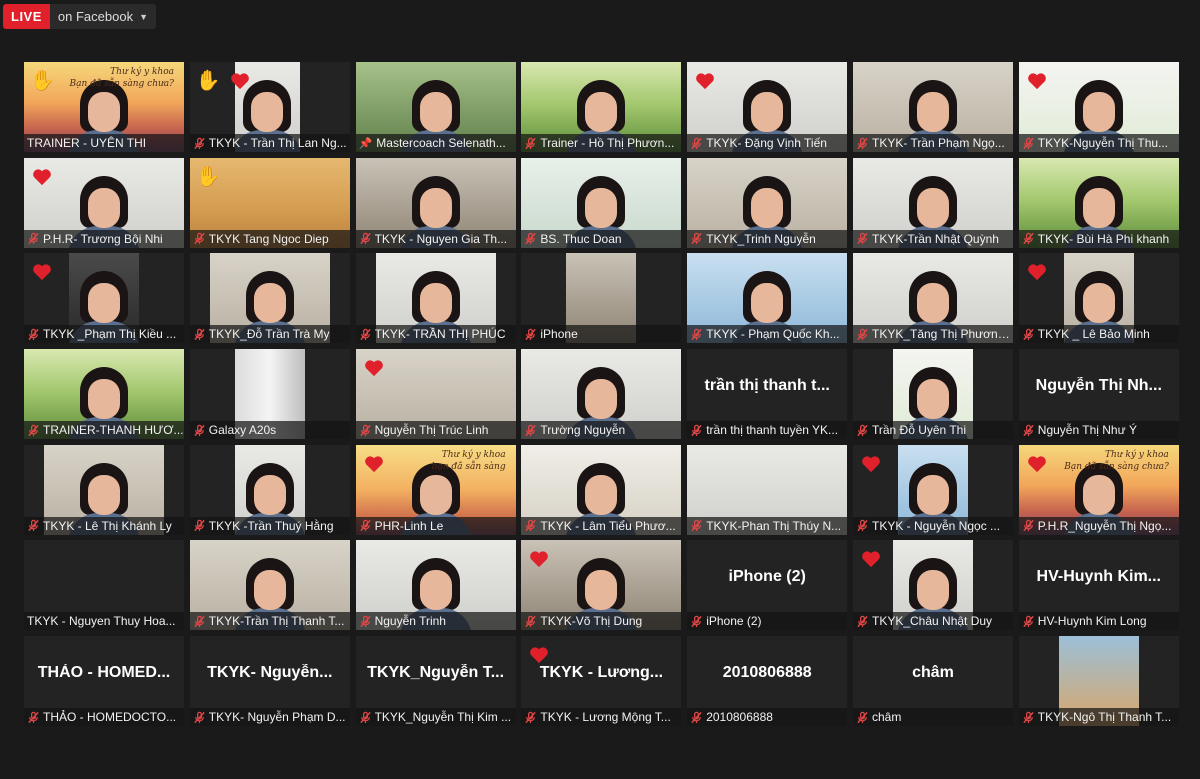 The height and width of the screenshot is (779, 1200). I want to click on participant-name-bar: TKYK_Đỗ Trần Trà My, so click(269, 334).